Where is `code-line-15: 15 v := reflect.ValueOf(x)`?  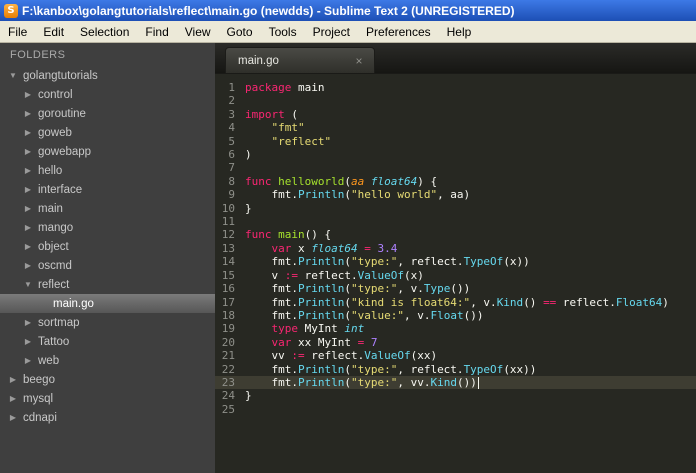
code-line-15: 15 v := reflect.ValueOf(x) is located at coordinates (455, 275).